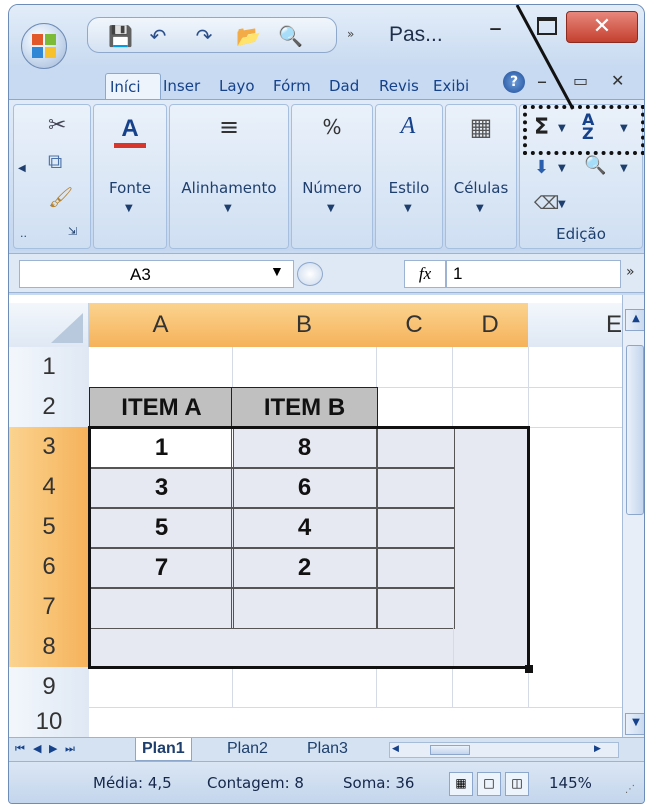  What do you see at coordinates (247, 749) in the screenshot?
I see `sheet-tab-plan2: Plan2` at bounding box center [247, 749].